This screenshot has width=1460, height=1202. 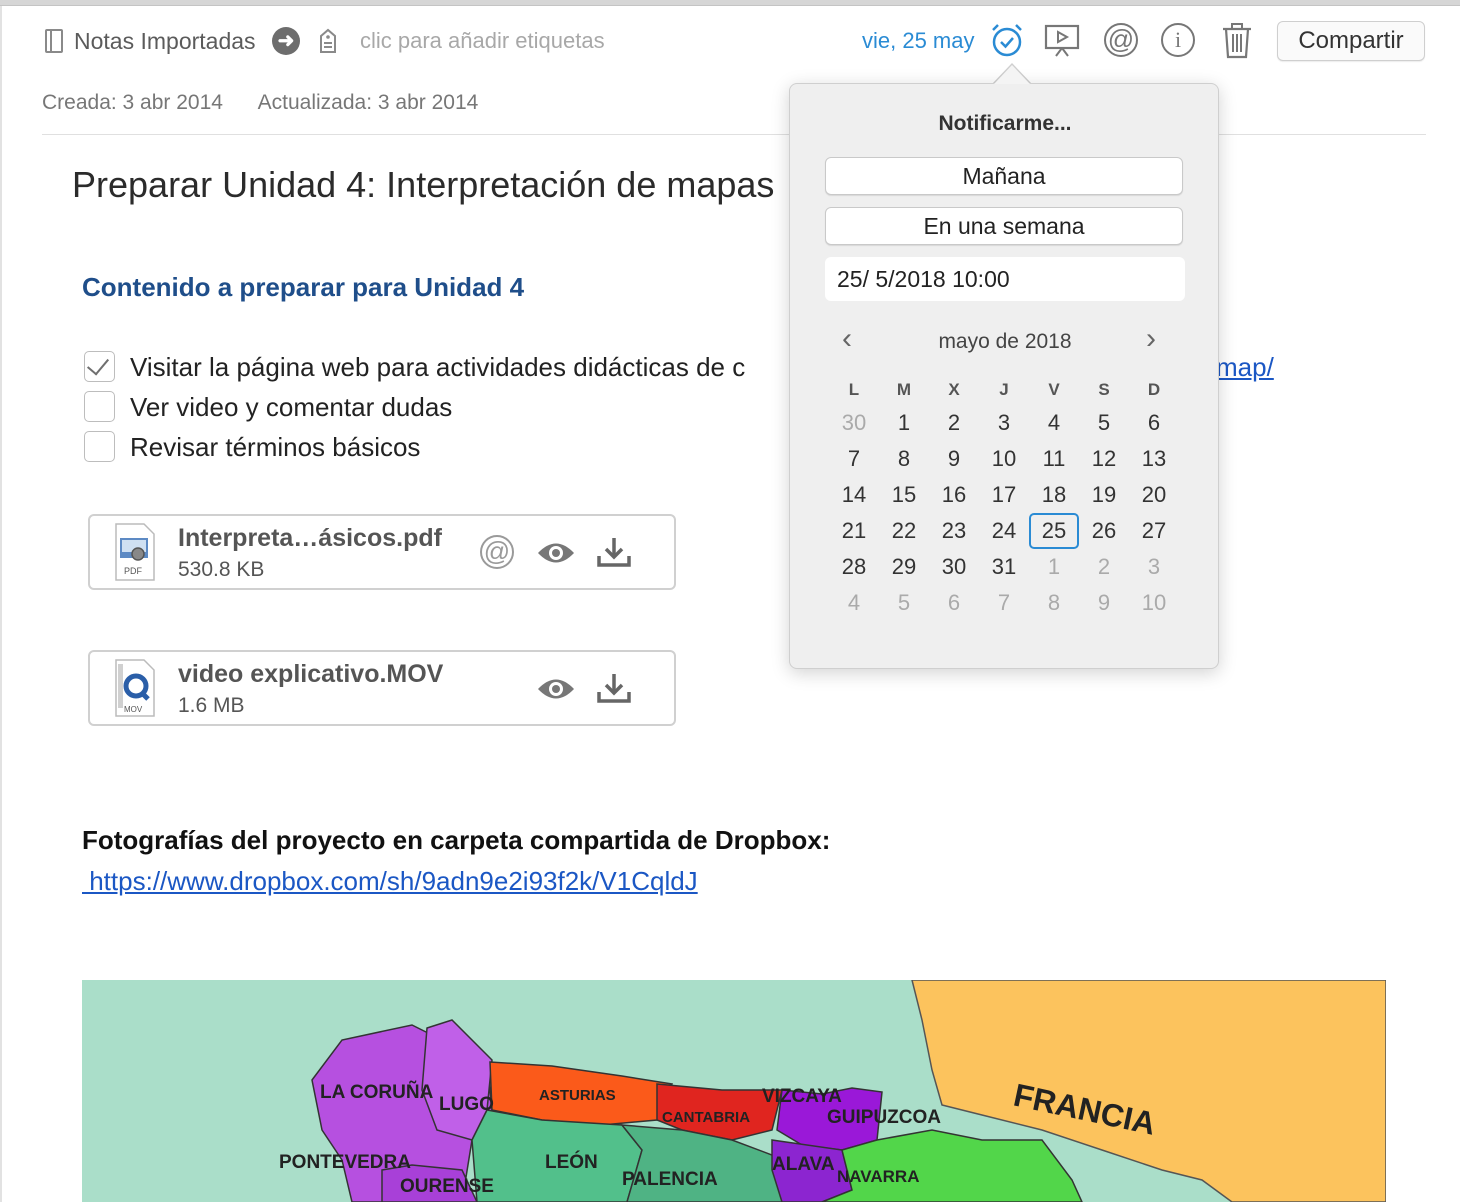 I want to click on calendar-day: 21, so click(x=854, y=531).